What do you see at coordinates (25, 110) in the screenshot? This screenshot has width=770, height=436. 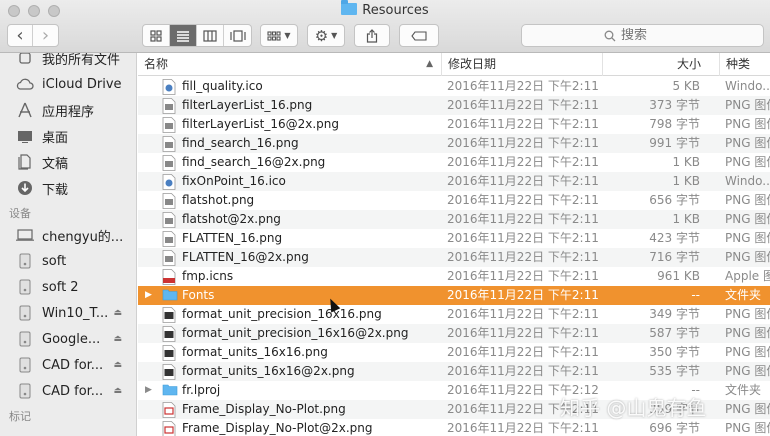 I see `applications-icon` at bounding box center [25, 110].